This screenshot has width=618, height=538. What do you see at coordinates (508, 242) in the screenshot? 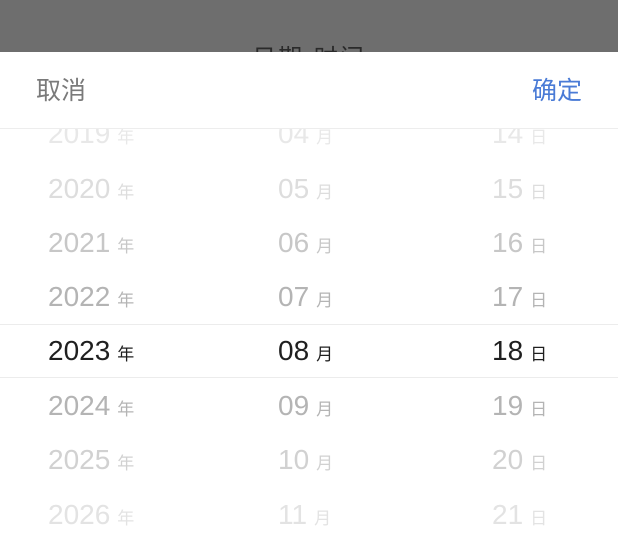
I see `day-value: 16` at bounding box center [508, 242].